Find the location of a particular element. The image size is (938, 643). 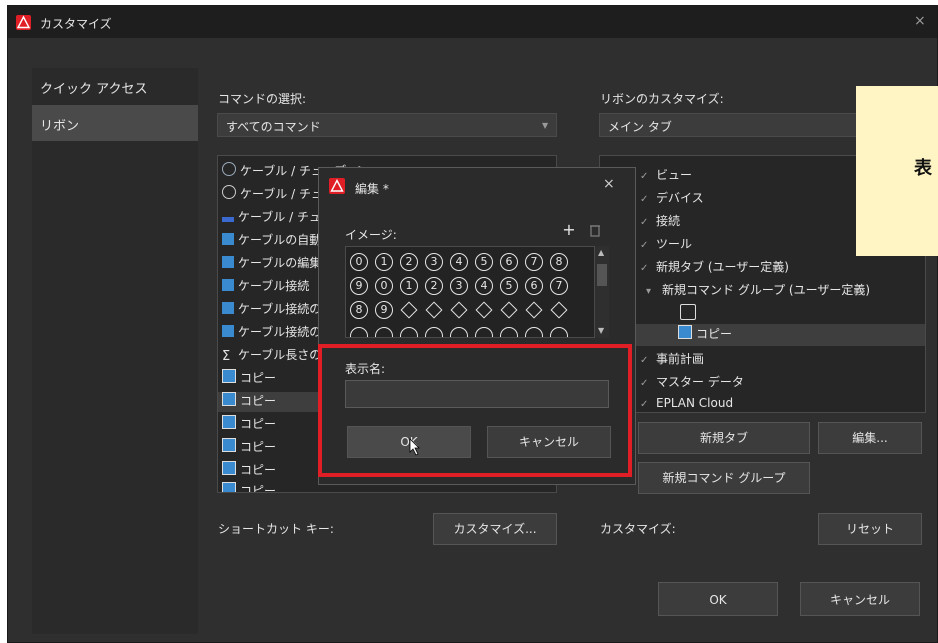

tree-item-new-tab: ✓ 新規タブ (ユーザー定義) is located at coordinates (714, 266).